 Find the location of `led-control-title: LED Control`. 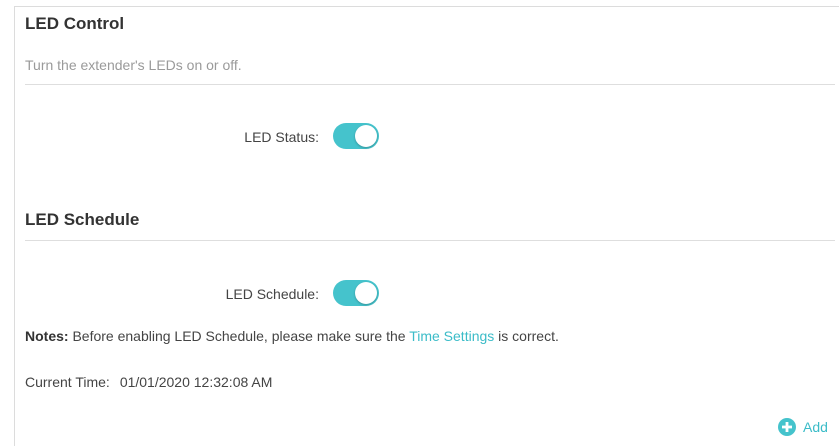

led-control-title: LED Control is located at coordinates (75, 23).